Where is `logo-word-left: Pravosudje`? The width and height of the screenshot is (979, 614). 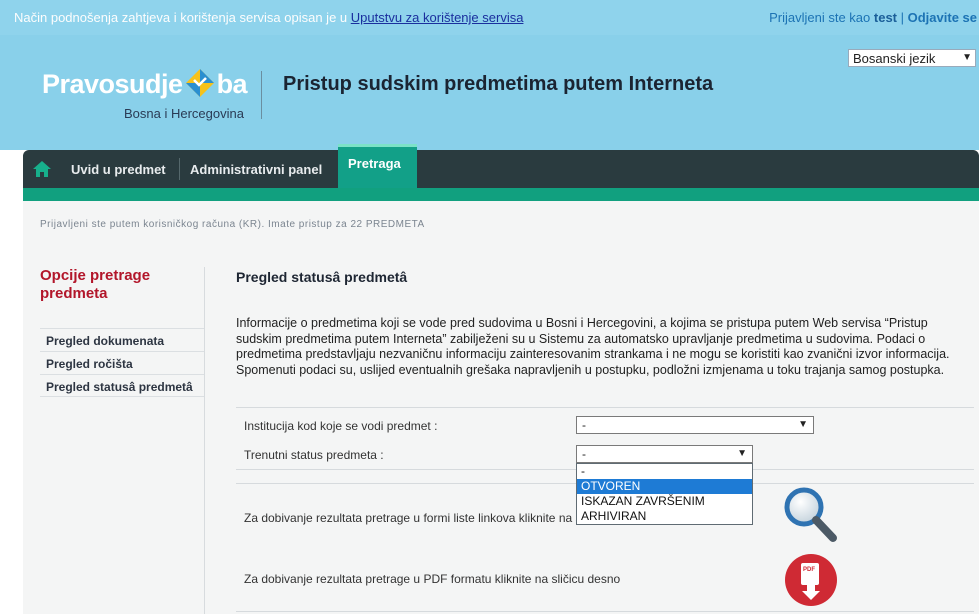
logo-word-left: Pravosudje is located at coordinates (112, 84).